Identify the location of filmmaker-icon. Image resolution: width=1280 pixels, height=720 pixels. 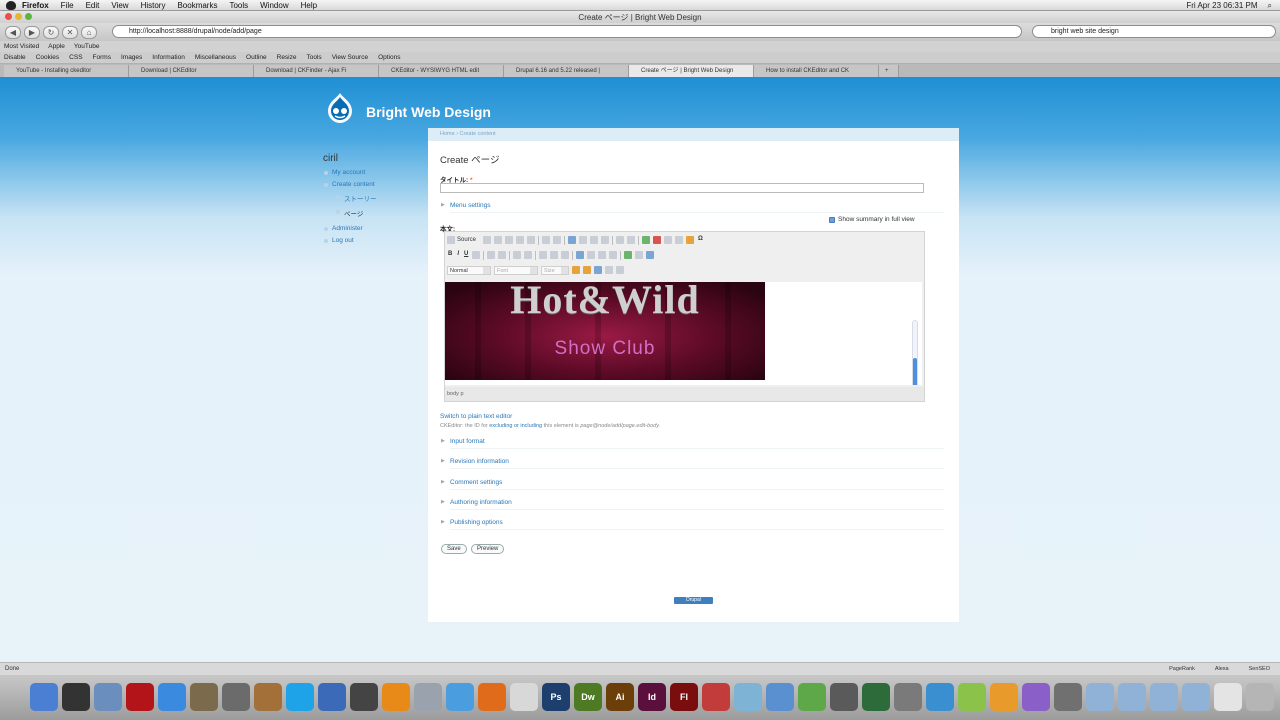
(364, 697).